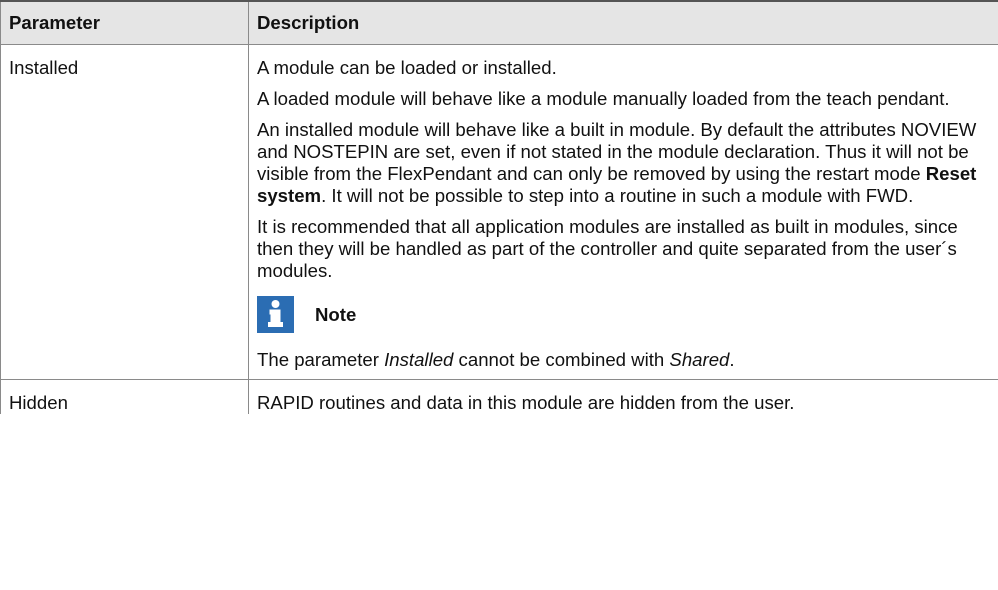  What do you see at coordinates (623, 314) in the screenshot?
I see `note-box: Note` at bounding box center [623, 314].